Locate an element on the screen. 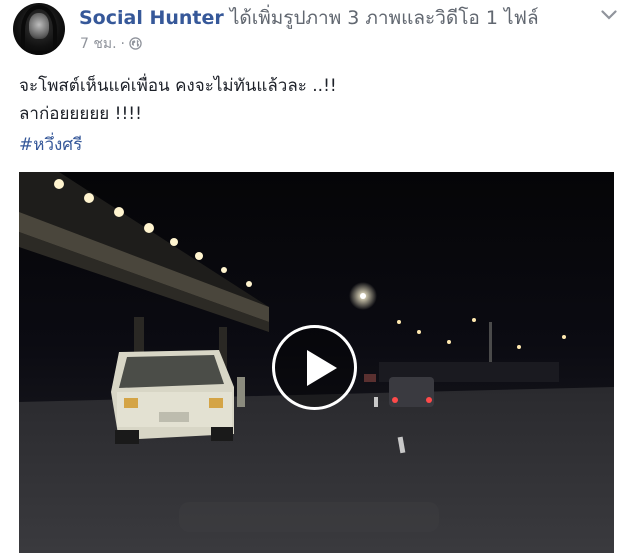  play-icon is located at coordinates (322, 368).